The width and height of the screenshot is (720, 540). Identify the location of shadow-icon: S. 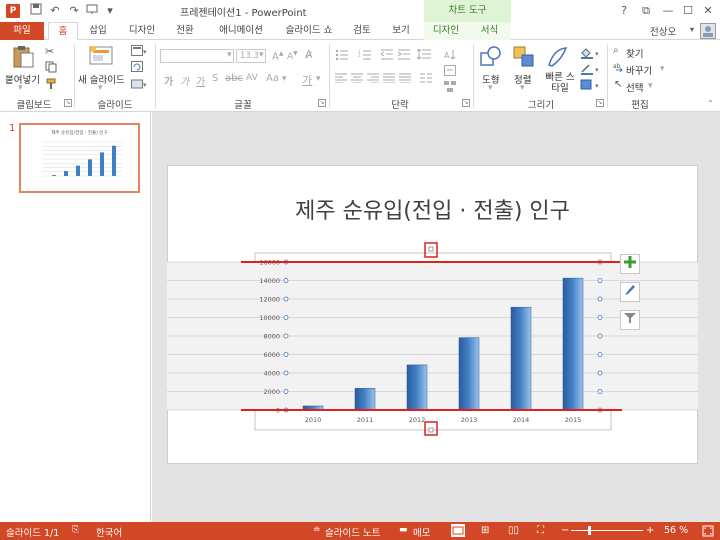
(215, 78).